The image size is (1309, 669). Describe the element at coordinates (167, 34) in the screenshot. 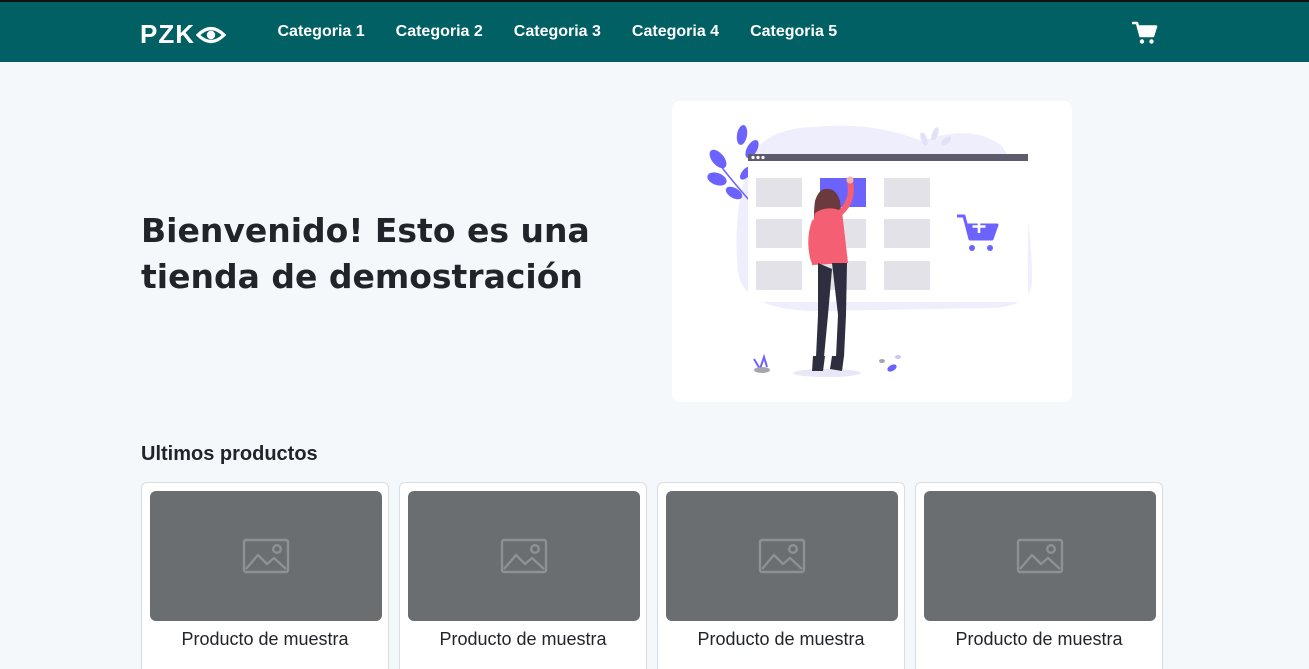

I see `brand-text: PZK` at that location.